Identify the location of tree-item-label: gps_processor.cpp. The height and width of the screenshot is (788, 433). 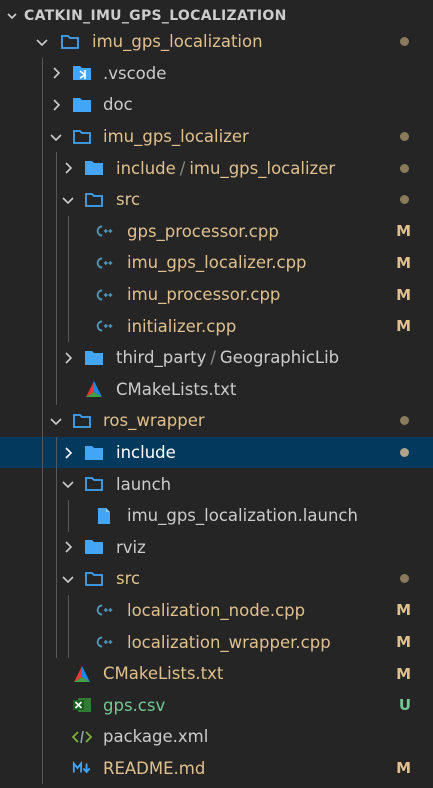
(203, 231).